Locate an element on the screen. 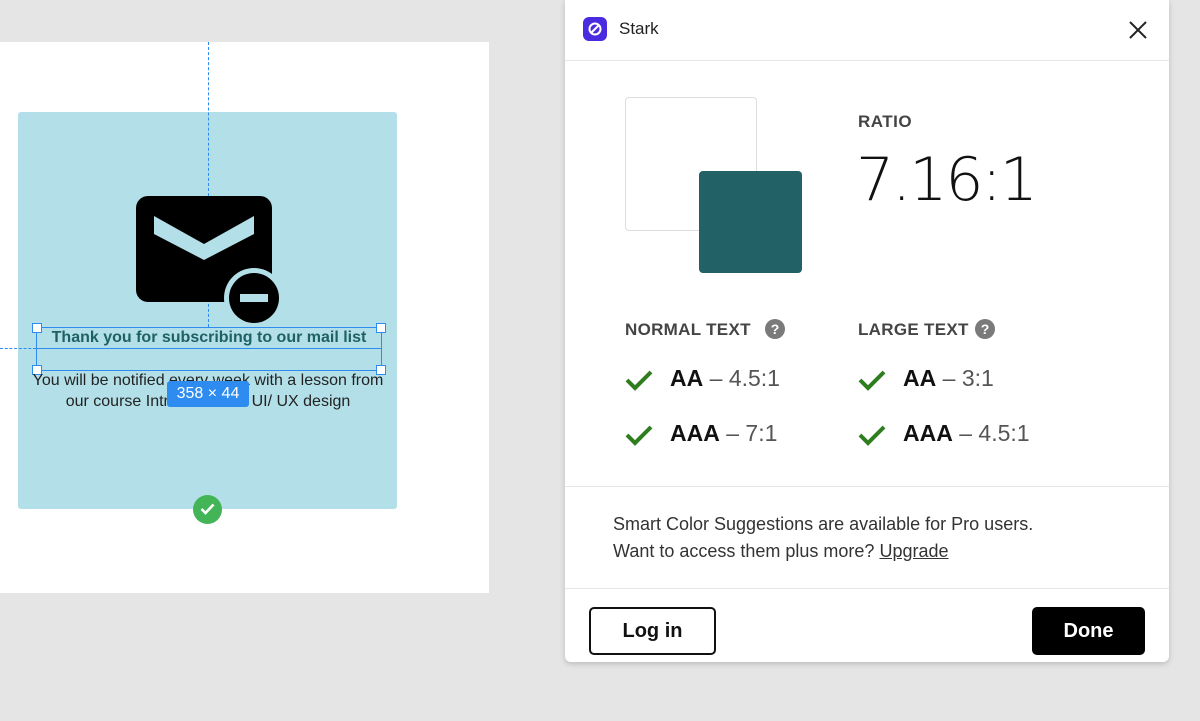  normal-text-title: NORMAL TEXT is located at coordinates (688, 329).